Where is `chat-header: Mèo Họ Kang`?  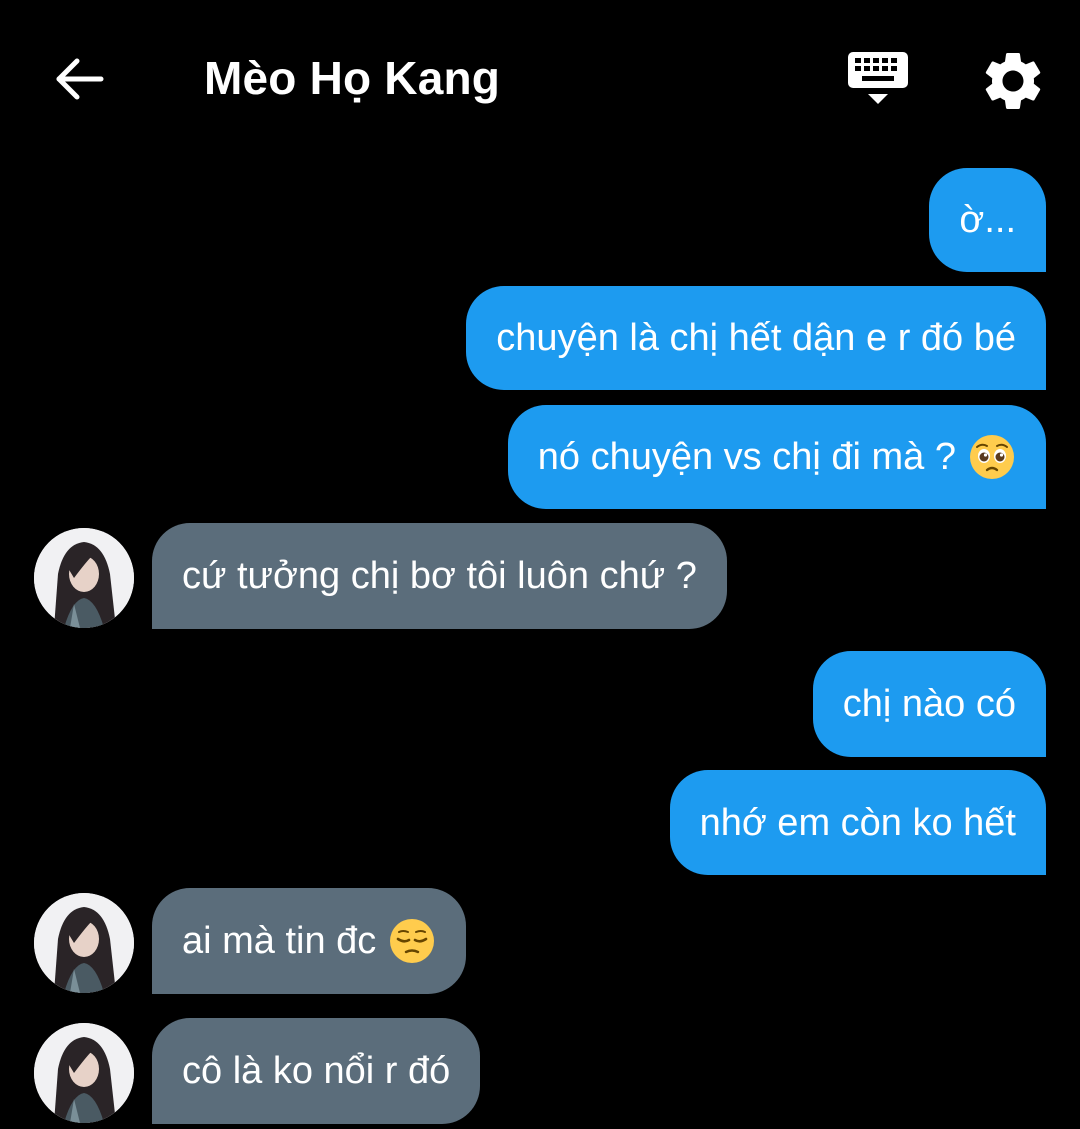
chat-header: Mèo Họ Kang is located at coordinates (540, 75).